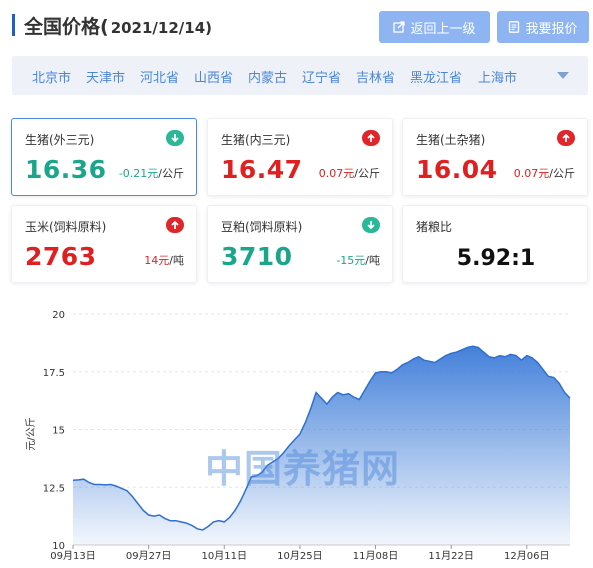  Describe the element at coordinates (436, 76) in the screenshot. I see `region-tab: 黑龙江省` at that location.